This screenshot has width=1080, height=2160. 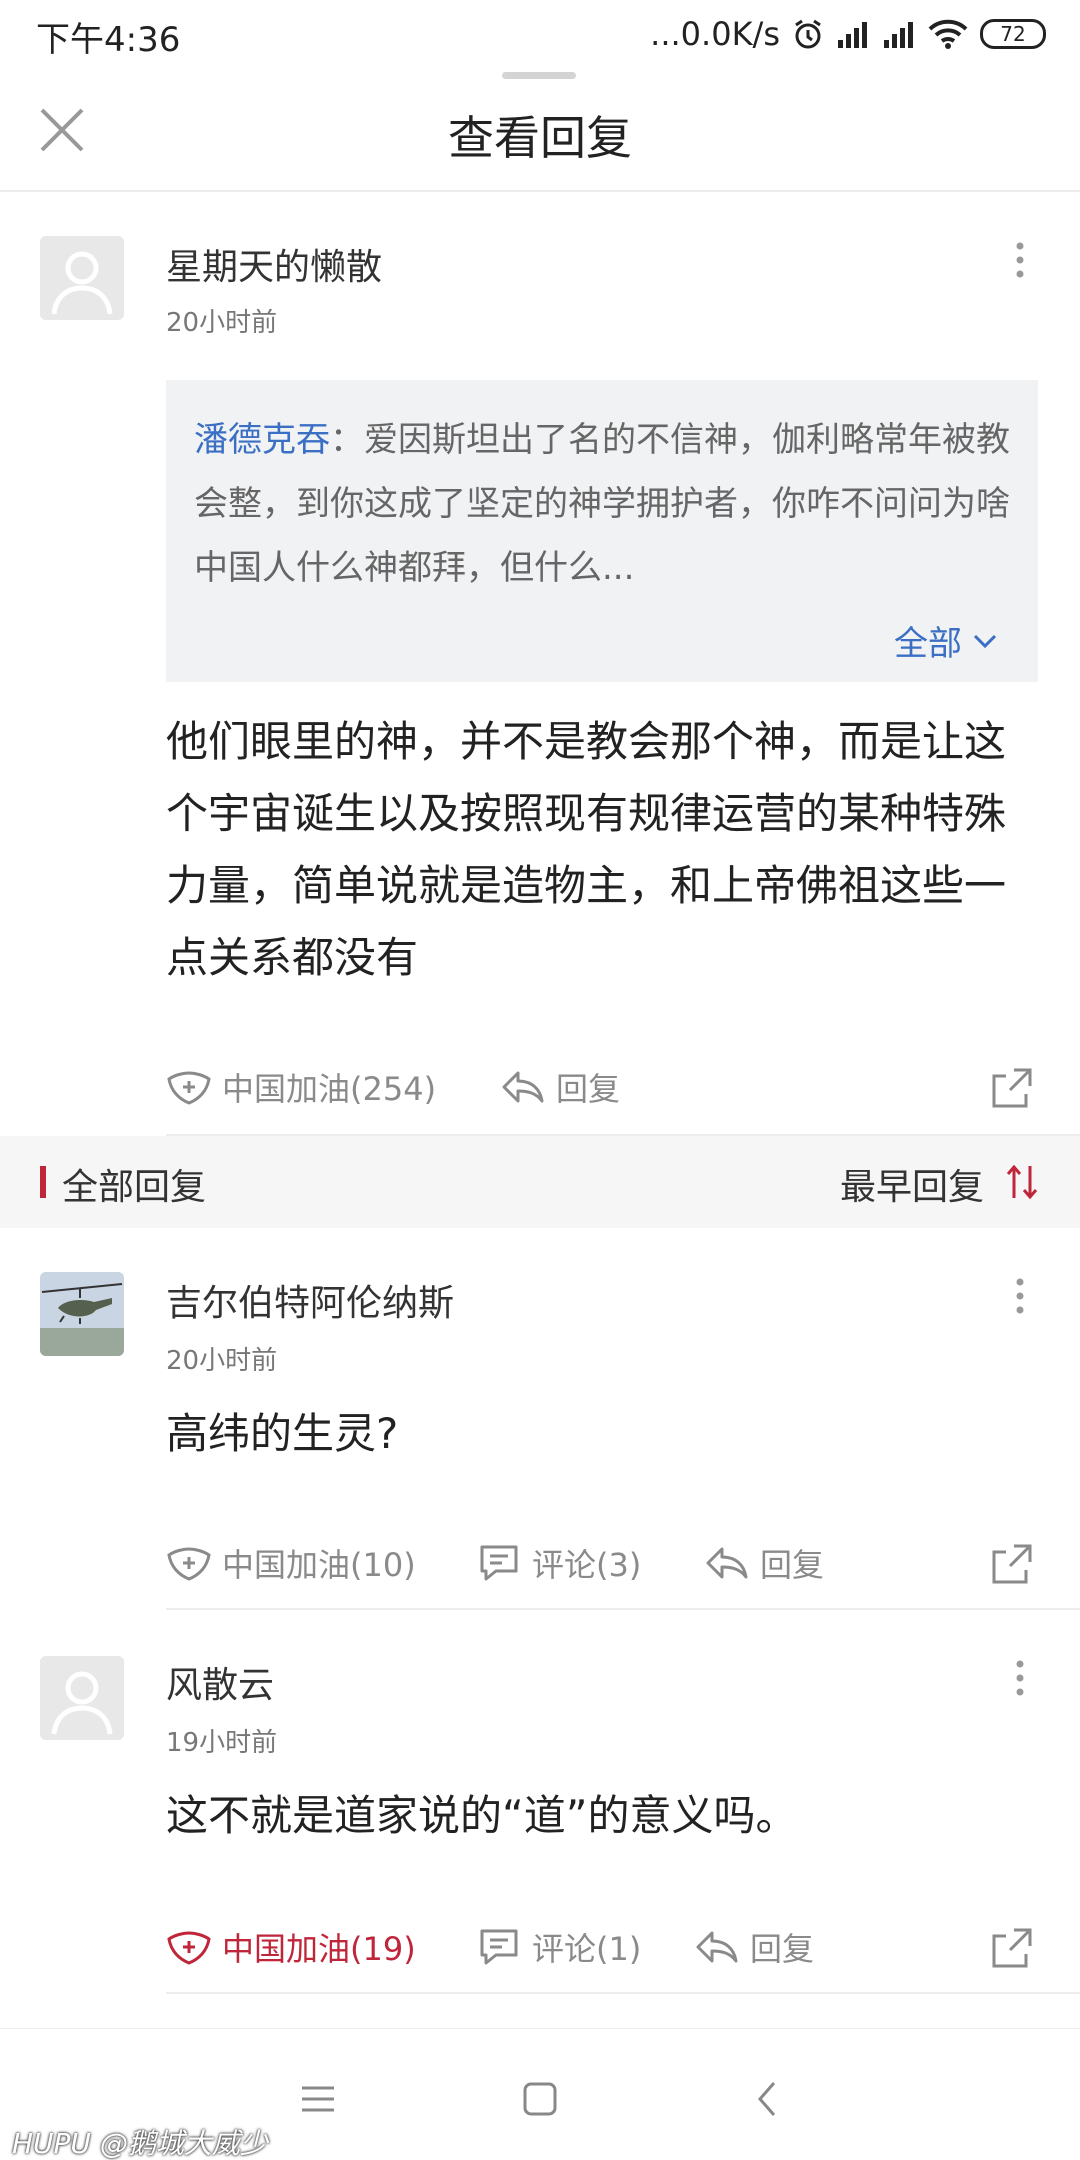 What do you see at coordinates (319, 1949) in the screenshot?
I see `like-label: 中国加油(19)` at bounding box center [319, 1949].